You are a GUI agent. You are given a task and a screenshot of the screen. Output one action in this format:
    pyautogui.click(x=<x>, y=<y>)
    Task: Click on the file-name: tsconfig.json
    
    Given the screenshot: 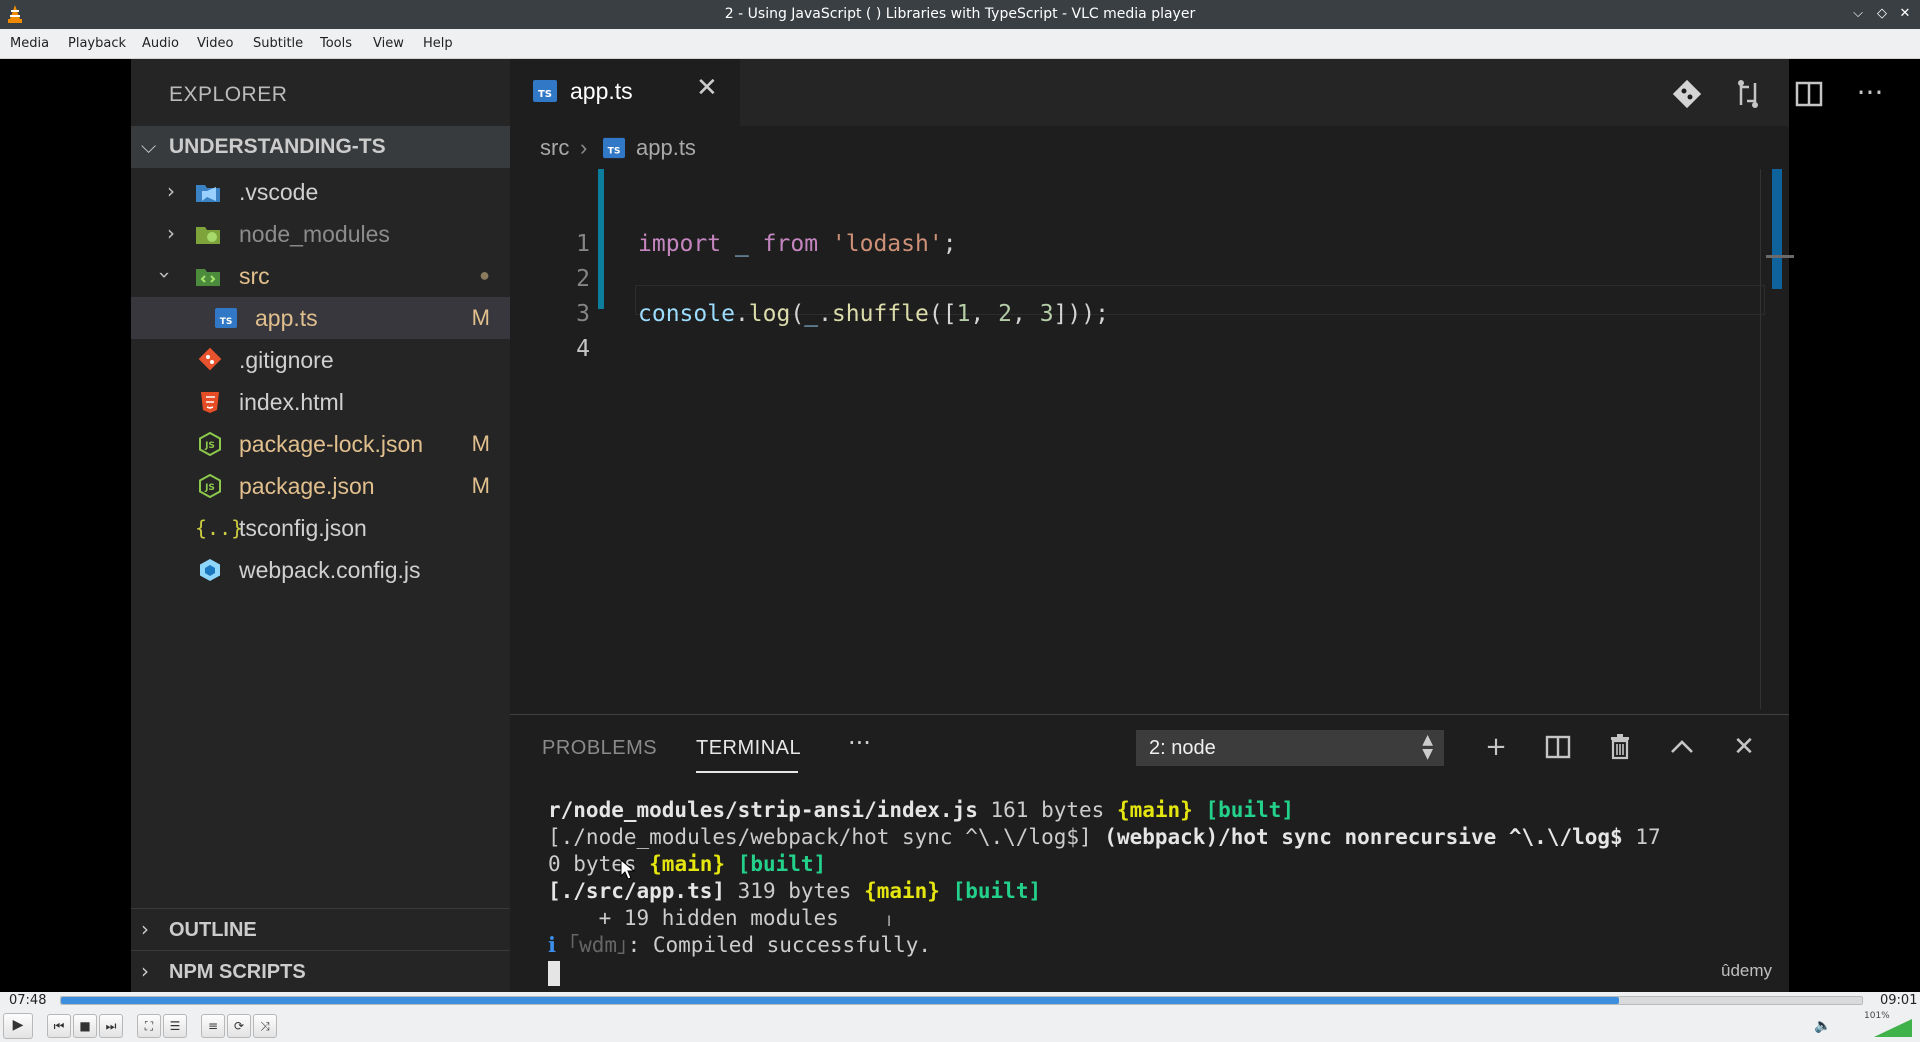 What is the action you would take?
    pyautogui.click(x=303, y=528)
    